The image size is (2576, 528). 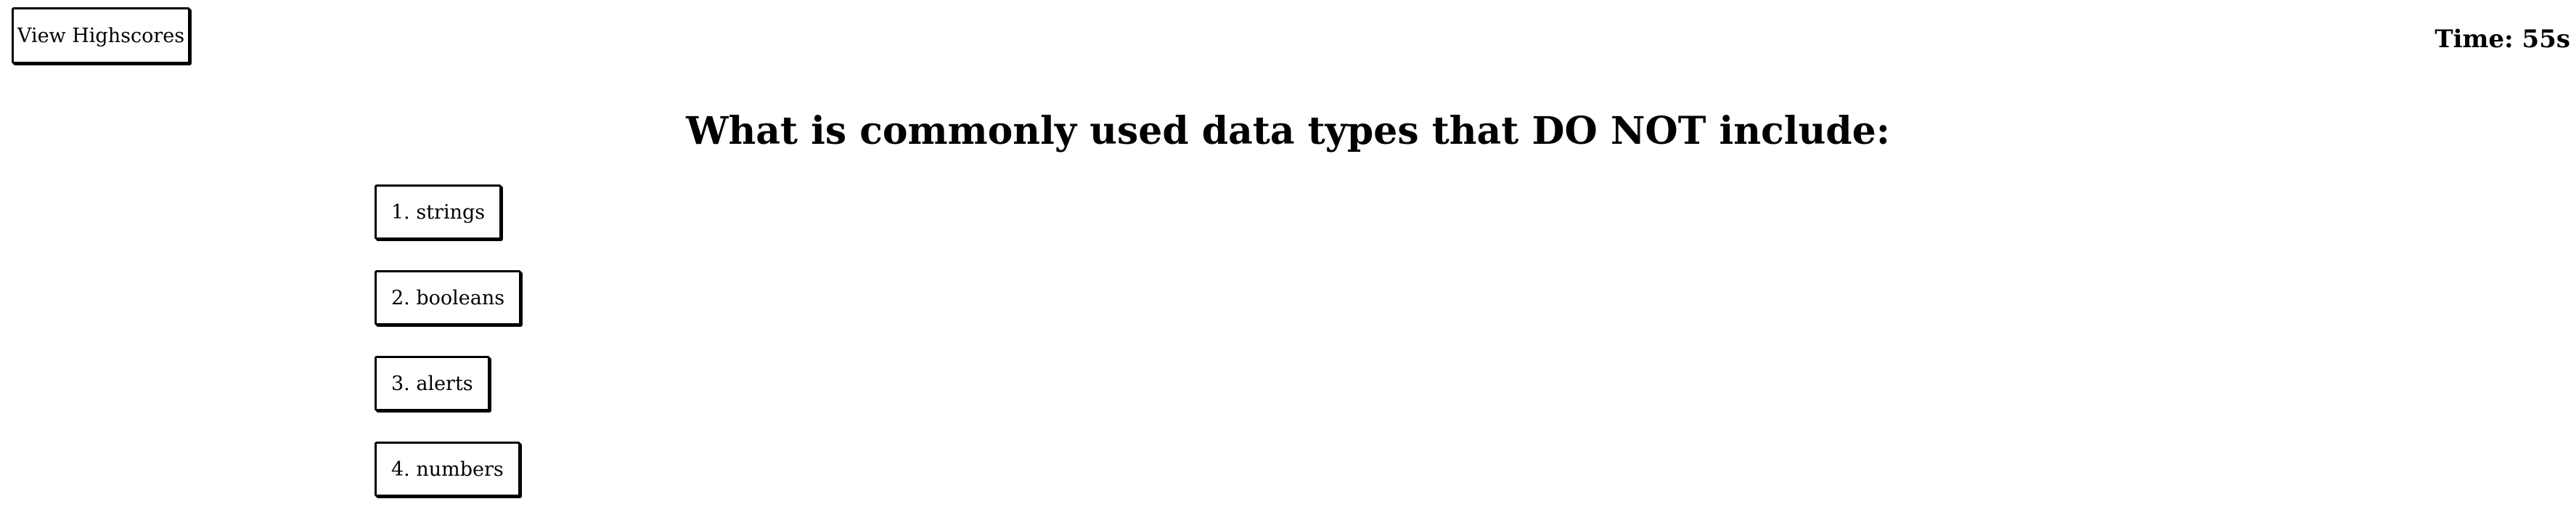 I want to click on answer-button-booleans: 2. booleans, so click(x=448, y=298).